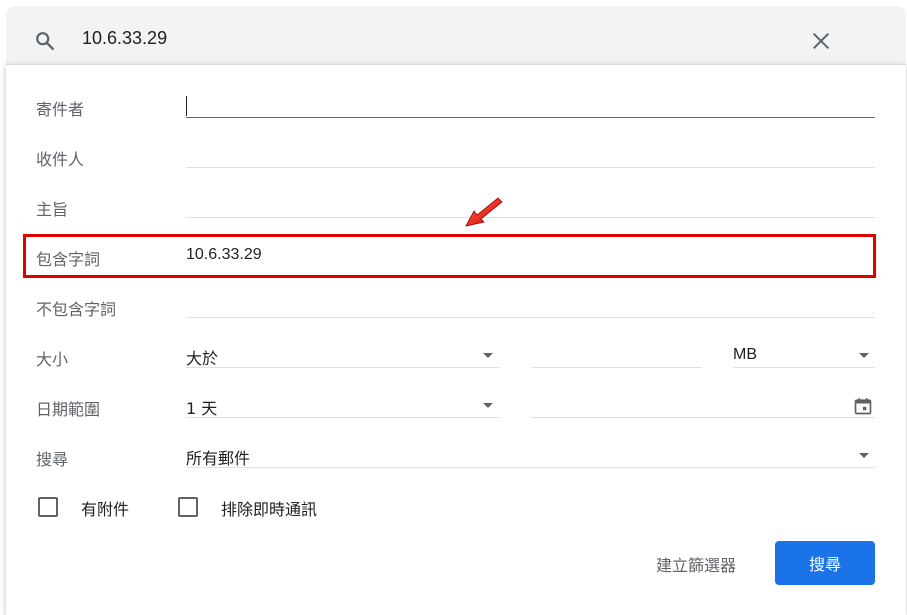  What do you see at coordinates (124, 38) in the screenshot?
I see `search-input: 10.6.33.29` at bounding box center [124, 38].